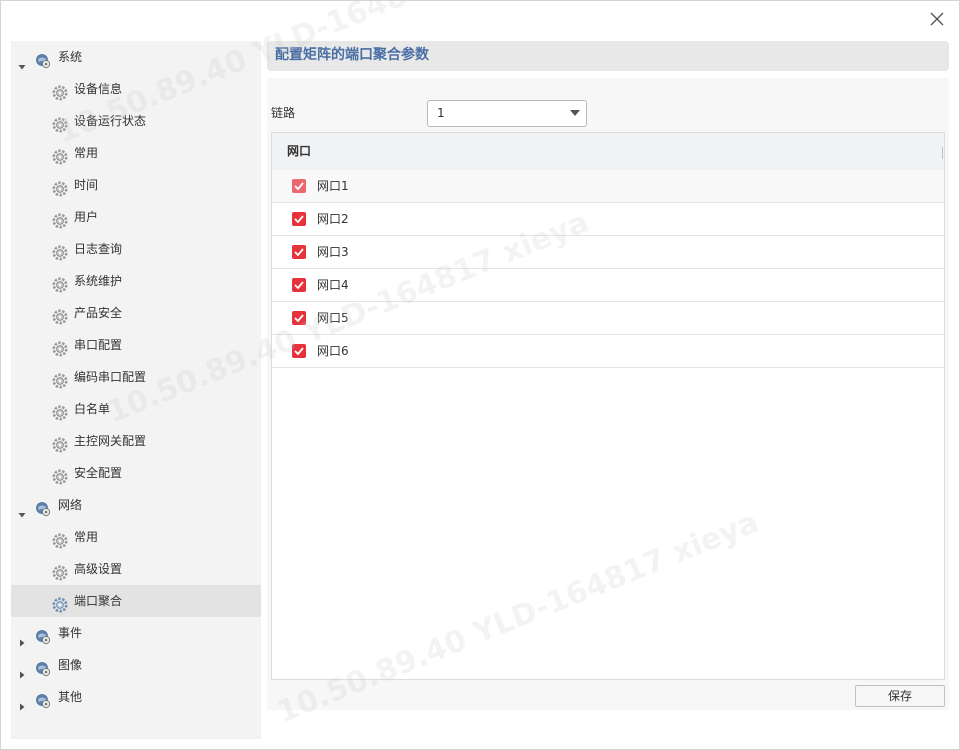  I want to click on column-header-port: 网口, so click(299, 151).